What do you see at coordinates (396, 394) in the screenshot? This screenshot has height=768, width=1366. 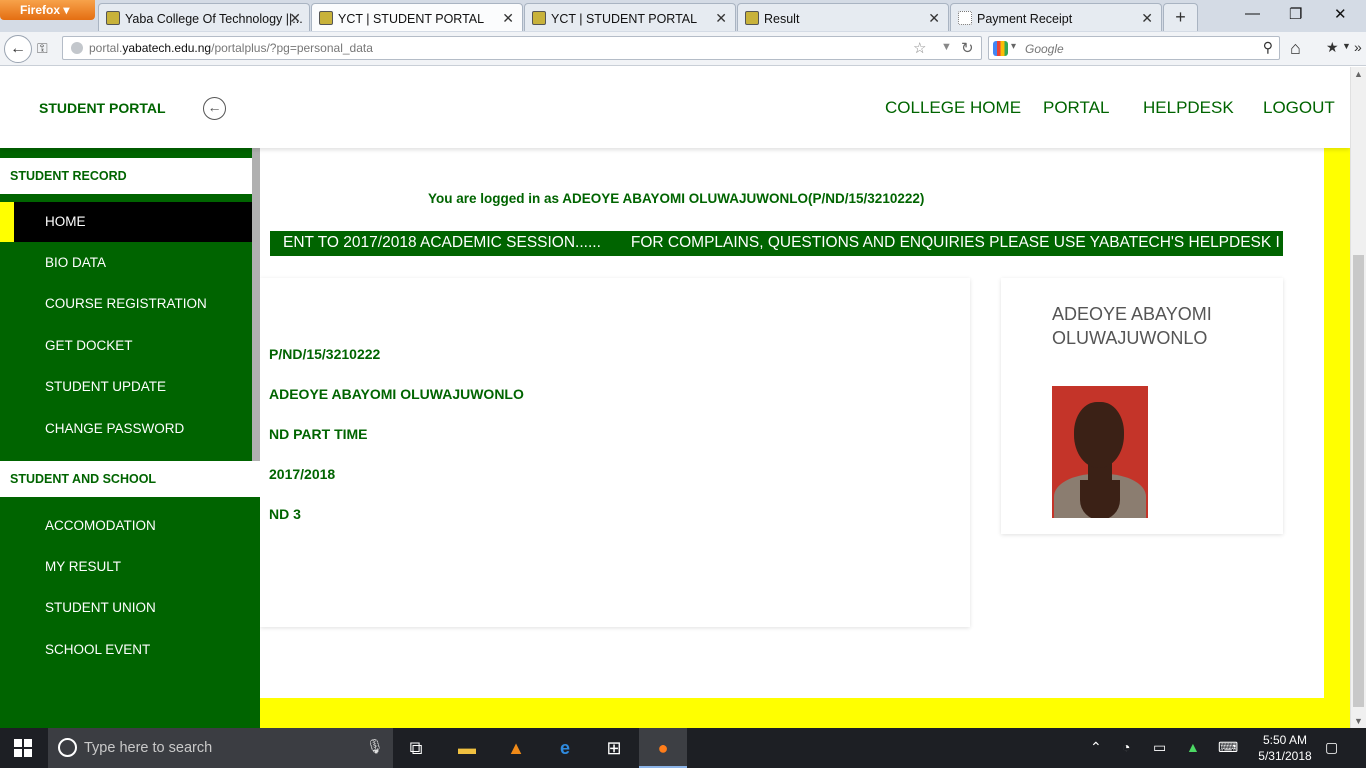 I see `student-full-name: ADEOYE ABAYOMI OLUWAJUWONLO` at bounding box center [396, 394].